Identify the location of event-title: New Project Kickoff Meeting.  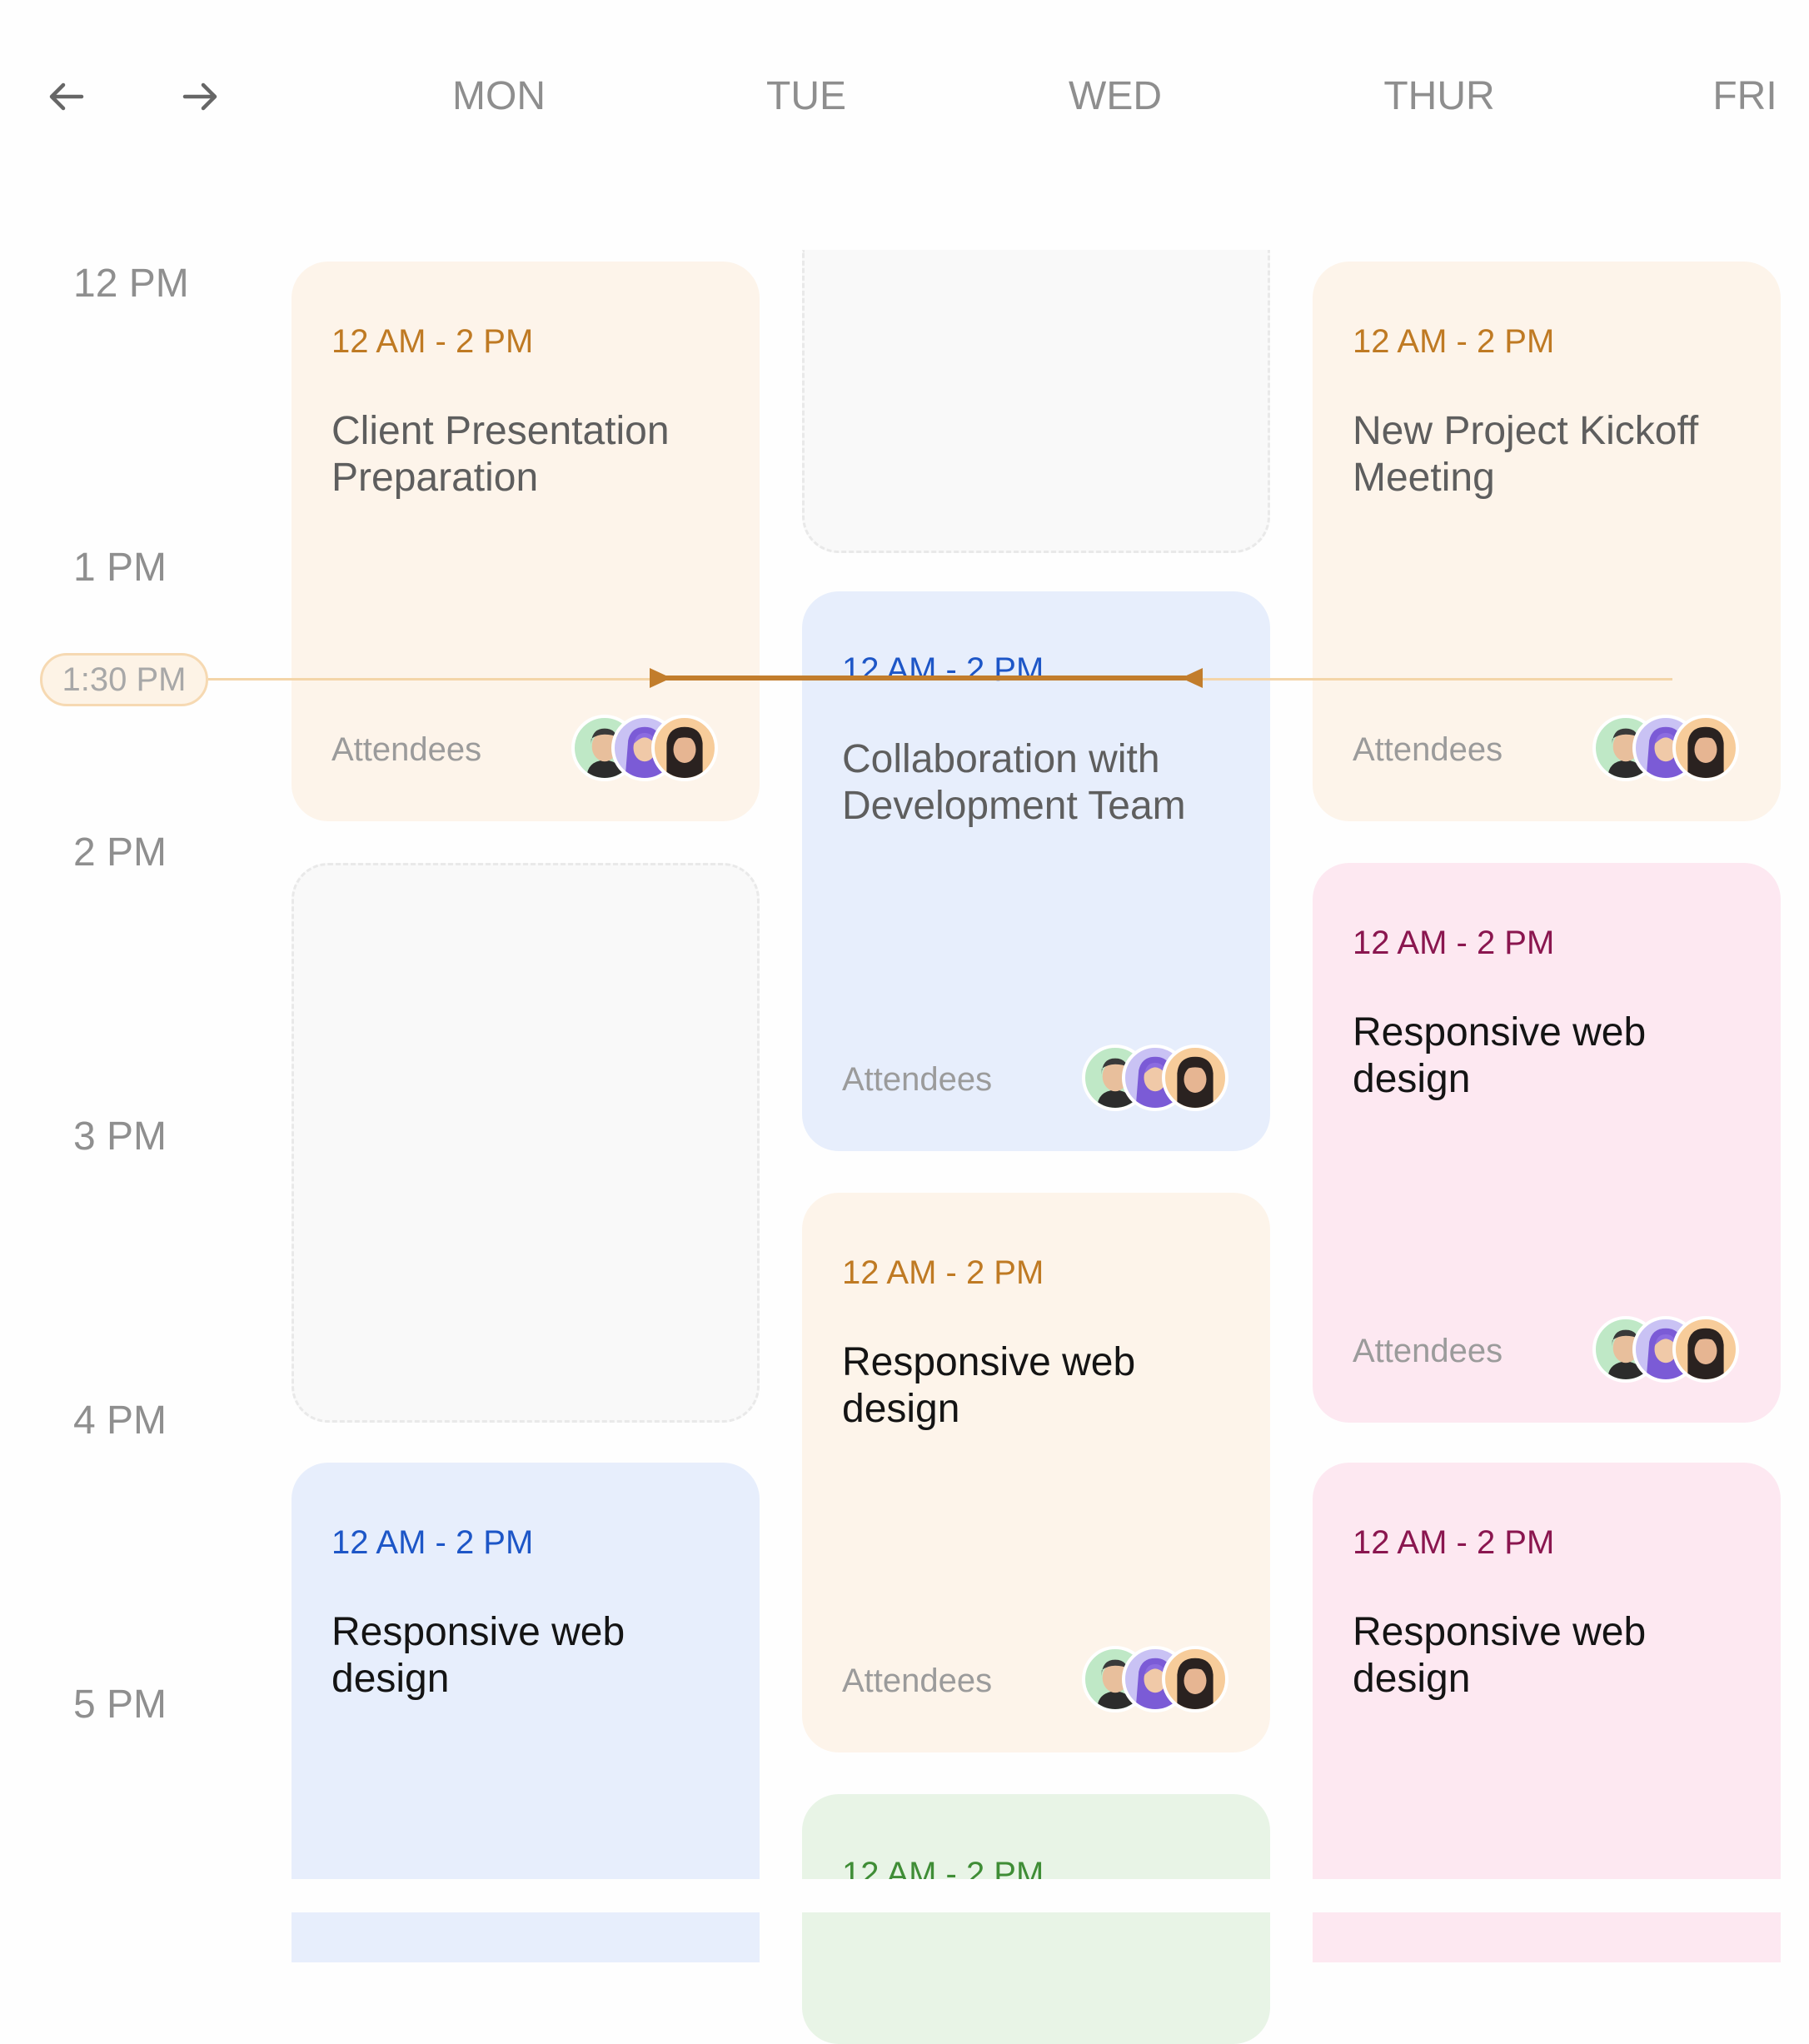
(1526, 455).